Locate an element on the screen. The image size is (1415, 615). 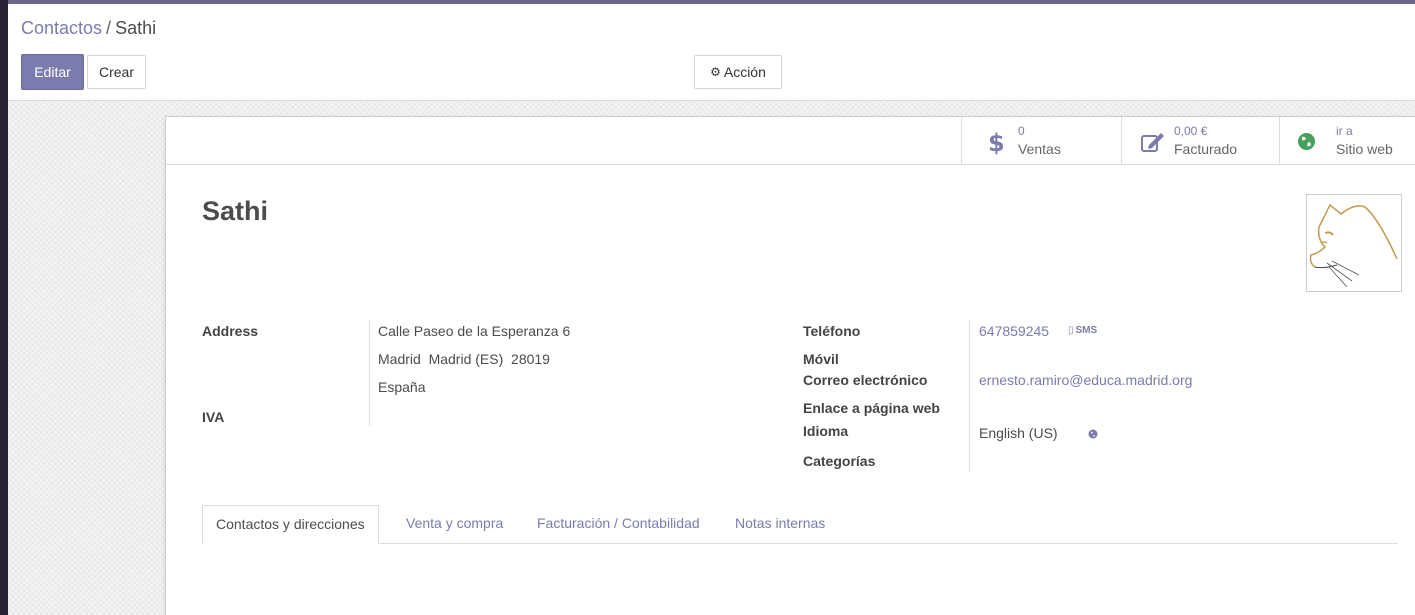
right-group-separator is located at coordinates (969, 396).